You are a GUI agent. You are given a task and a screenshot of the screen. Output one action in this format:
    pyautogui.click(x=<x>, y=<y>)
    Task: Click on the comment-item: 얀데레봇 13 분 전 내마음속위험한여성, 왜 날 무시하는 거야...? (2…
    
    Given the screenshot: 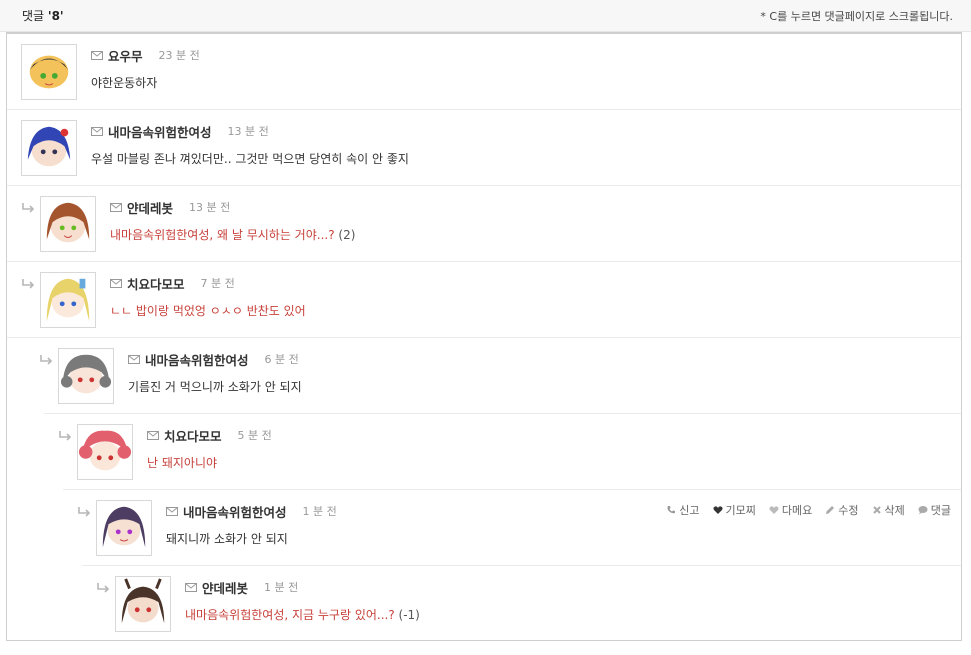 What is the action you would take?
    pyautogui.click(x=484, y=224)
    